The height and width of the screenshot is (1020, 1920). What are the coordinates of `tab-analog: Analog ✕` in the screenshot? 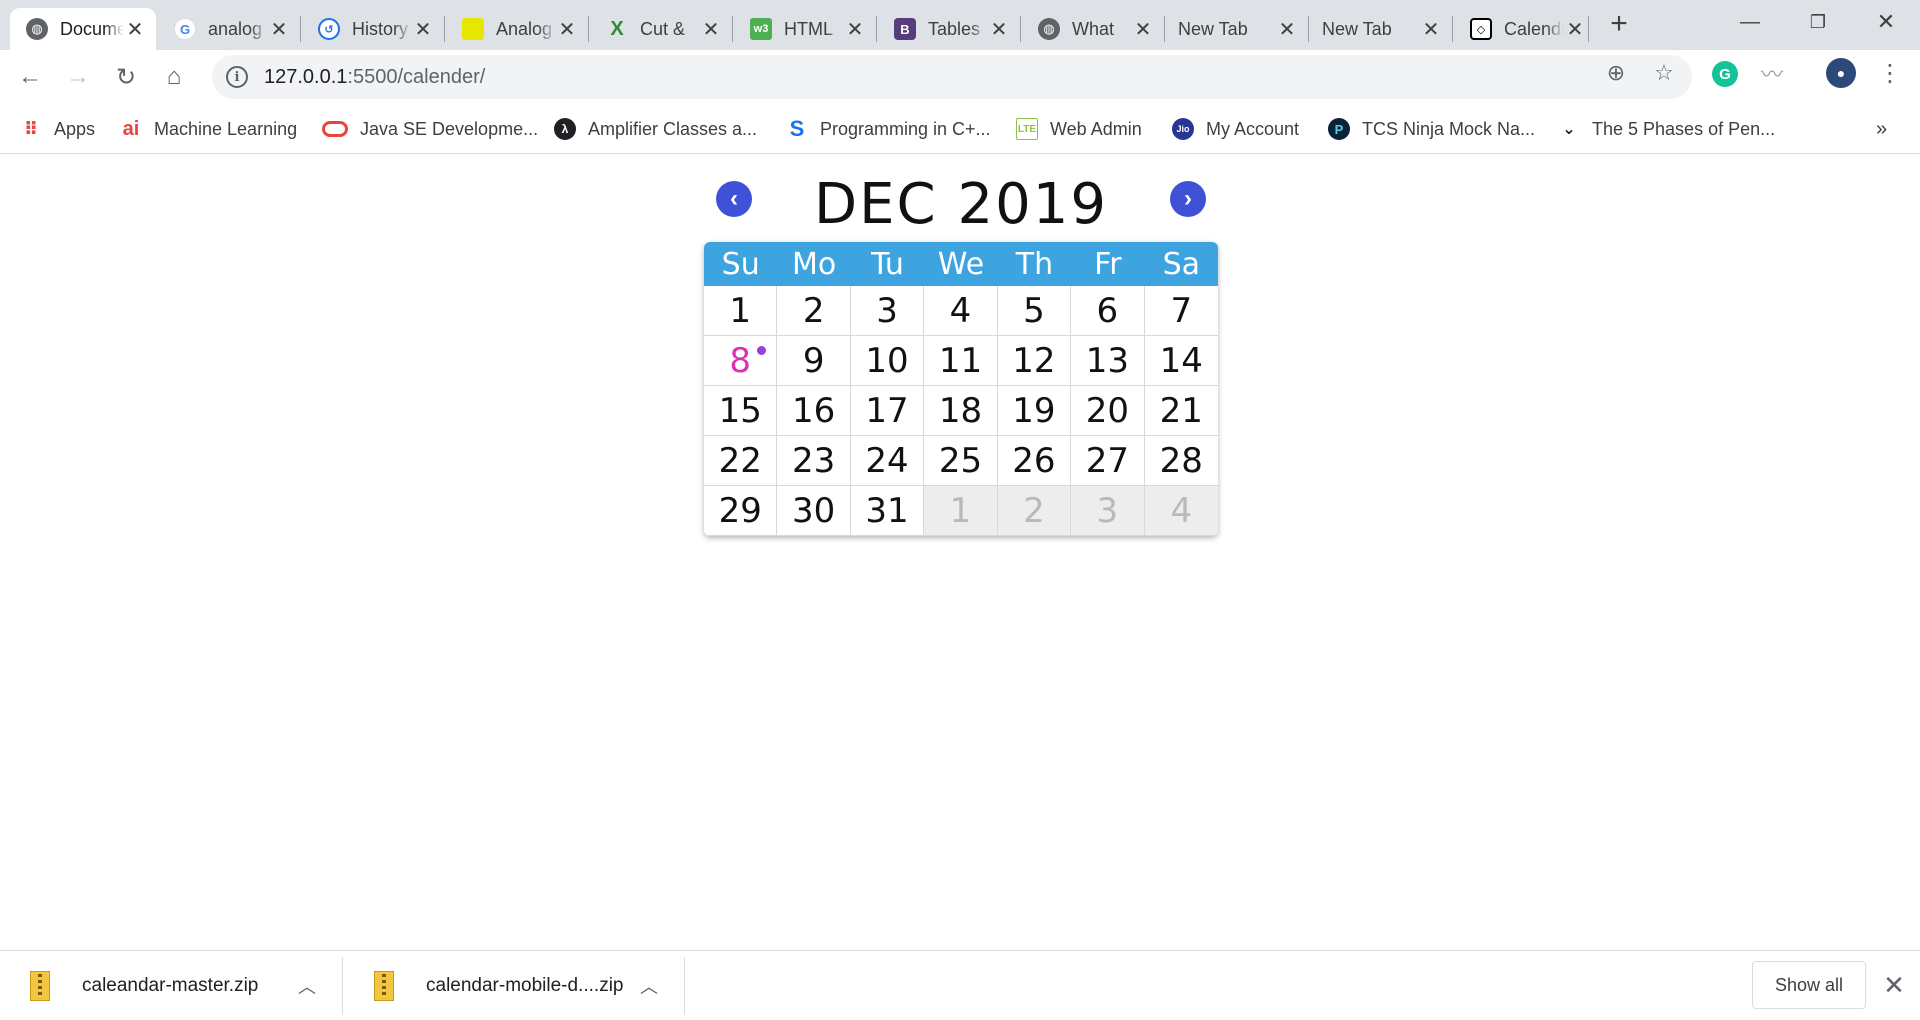 It's located at (517, 29).